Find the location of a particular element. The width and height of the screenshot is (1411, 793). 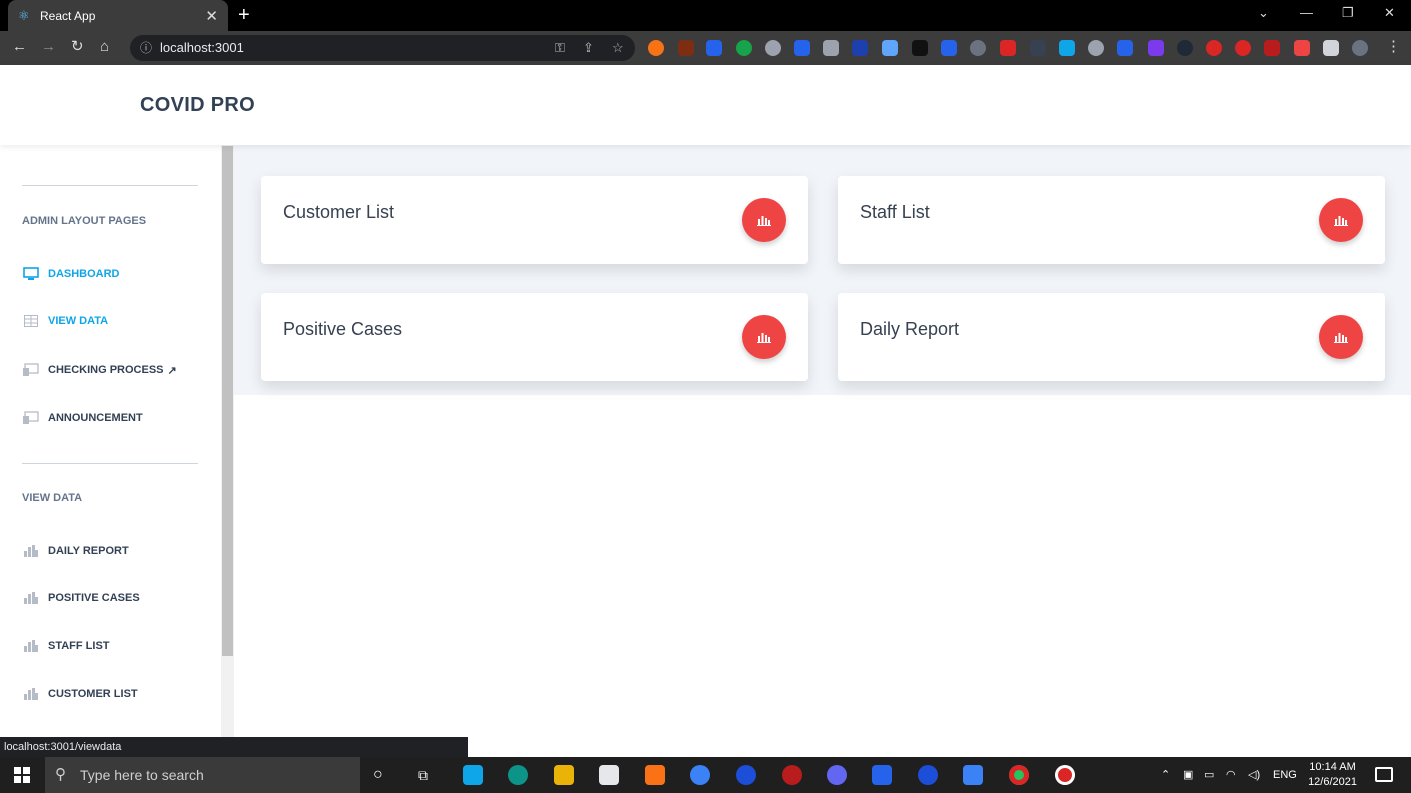

clock-time: 10:14 AM is located at coordinates (1332, 767).